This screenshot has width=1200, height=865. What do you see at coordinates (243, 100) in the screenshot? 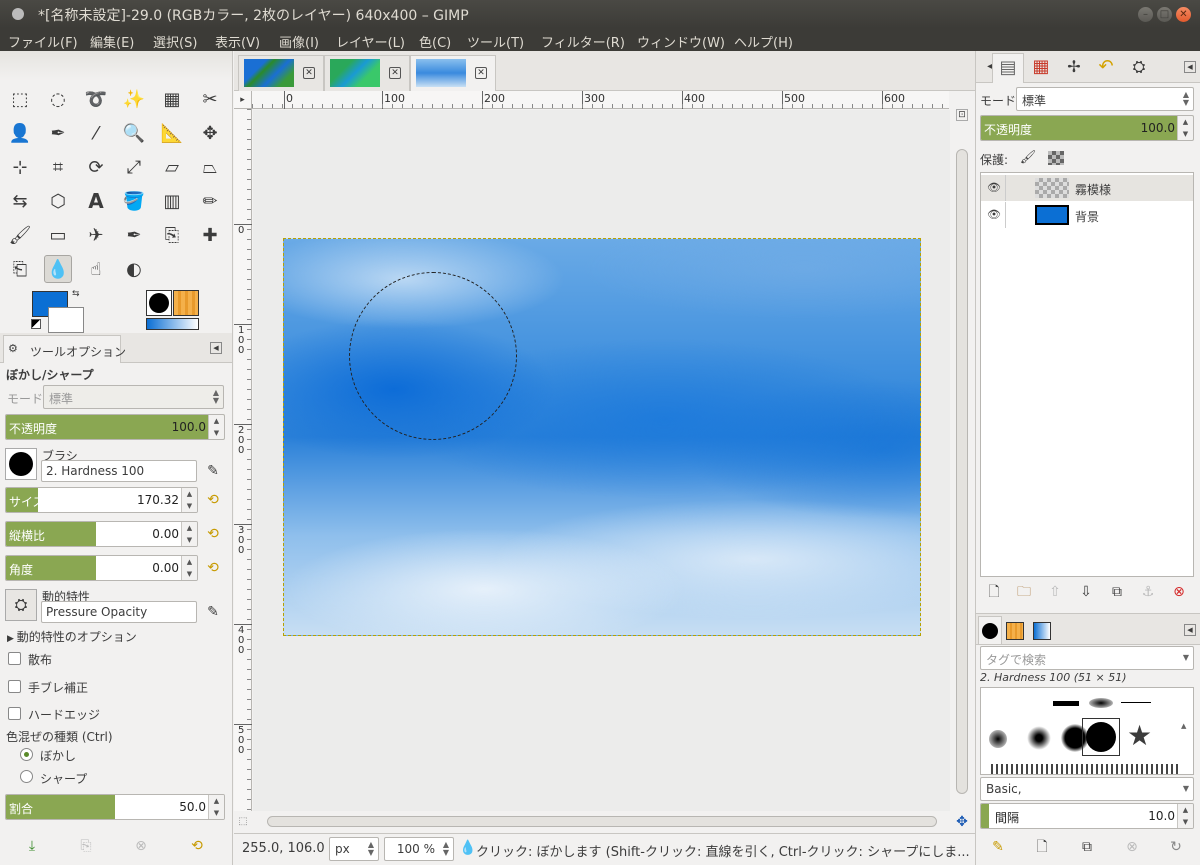
I see `quick-mask-menu-icon: ▸` at bounding box center [243, 100].